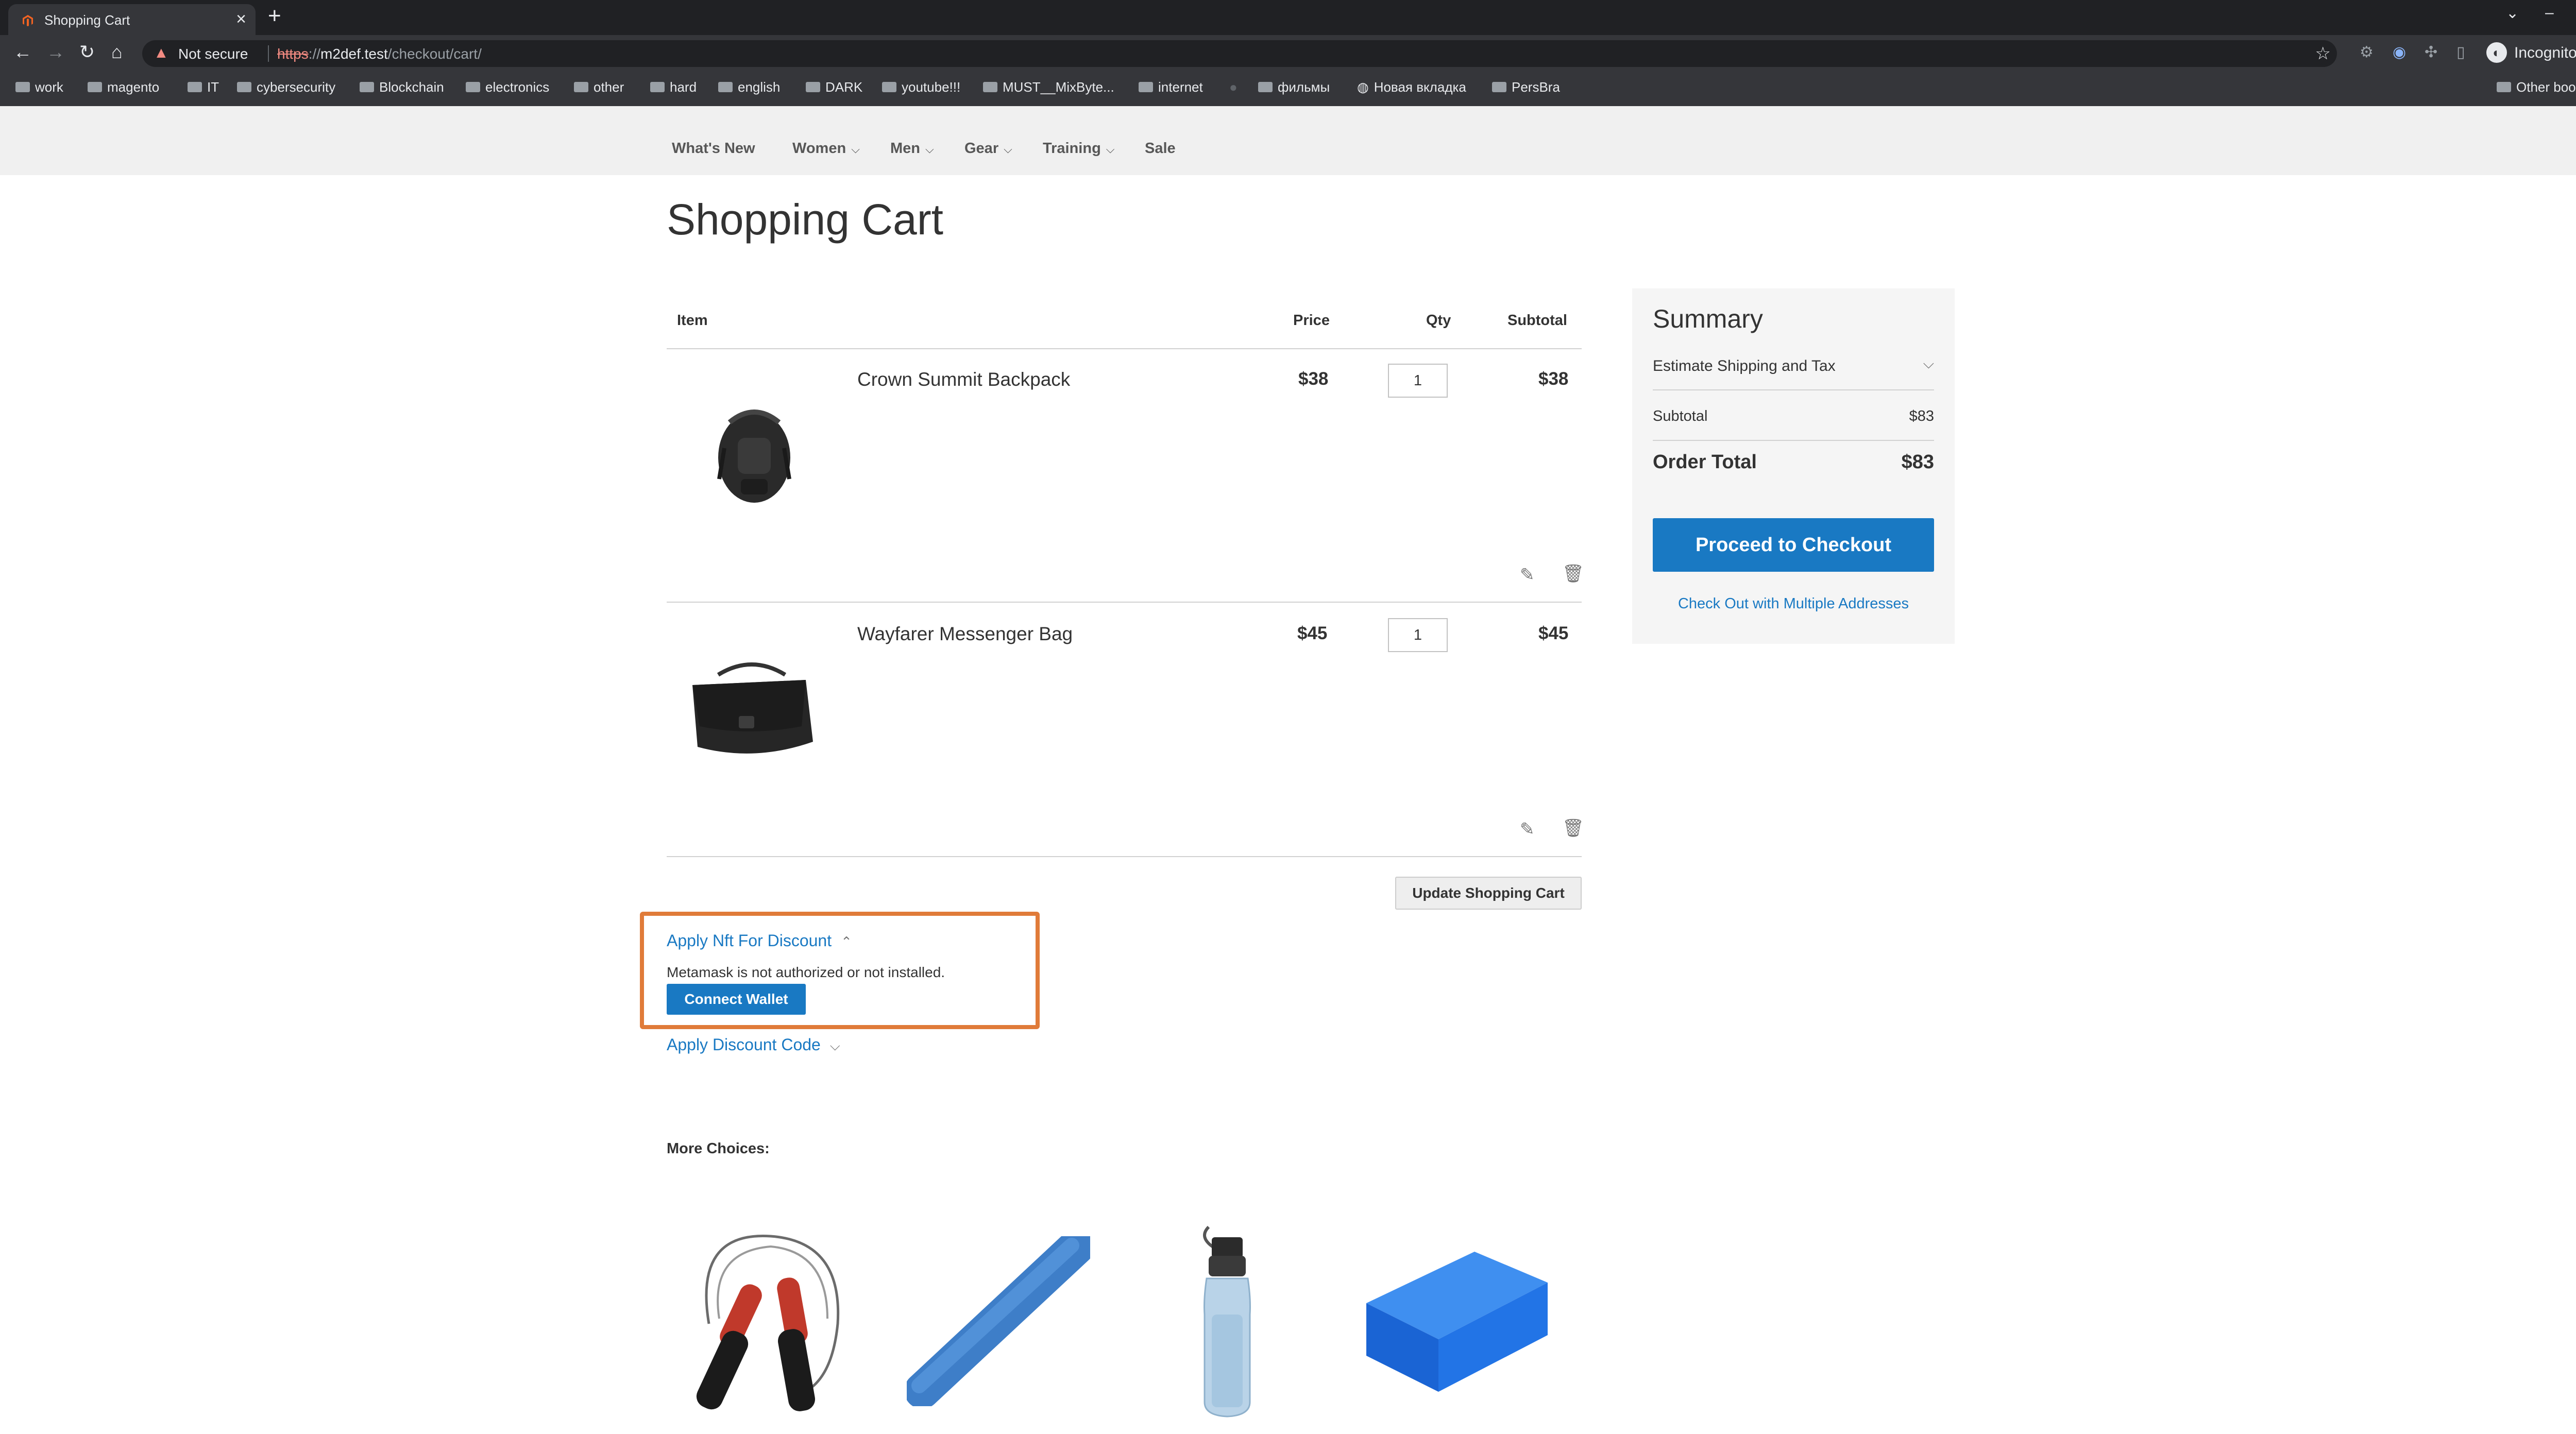 The image size is (2576, 1434). I want to click on nav-label: What's New, so click(713, 148).